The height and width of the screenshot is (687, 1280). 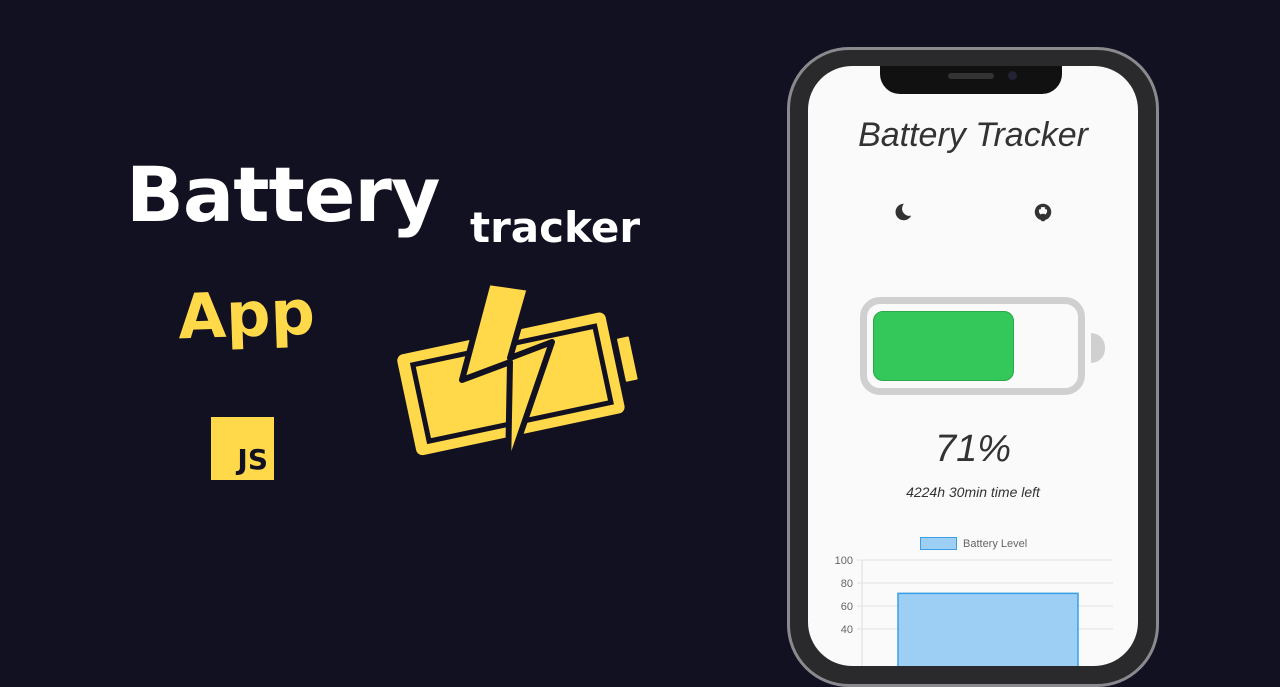 I want to click on phone-notch, so click(x=971, y=80).